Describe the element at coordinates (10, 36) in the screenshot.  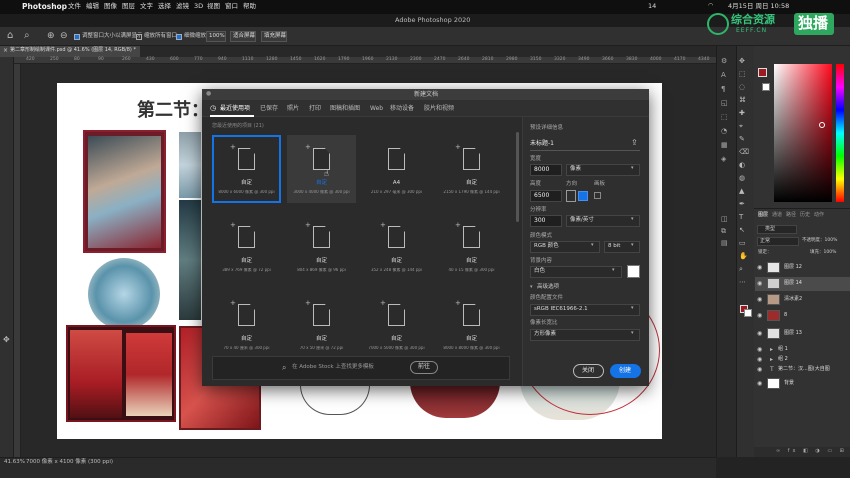
I see `home-icon: ⌂` at that location.